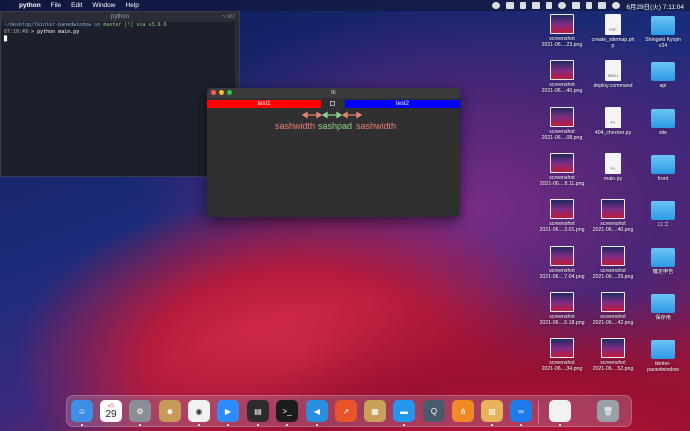 This screenshot has width=690, height=431. I want to click on wifi-icon, so click(562, 5).